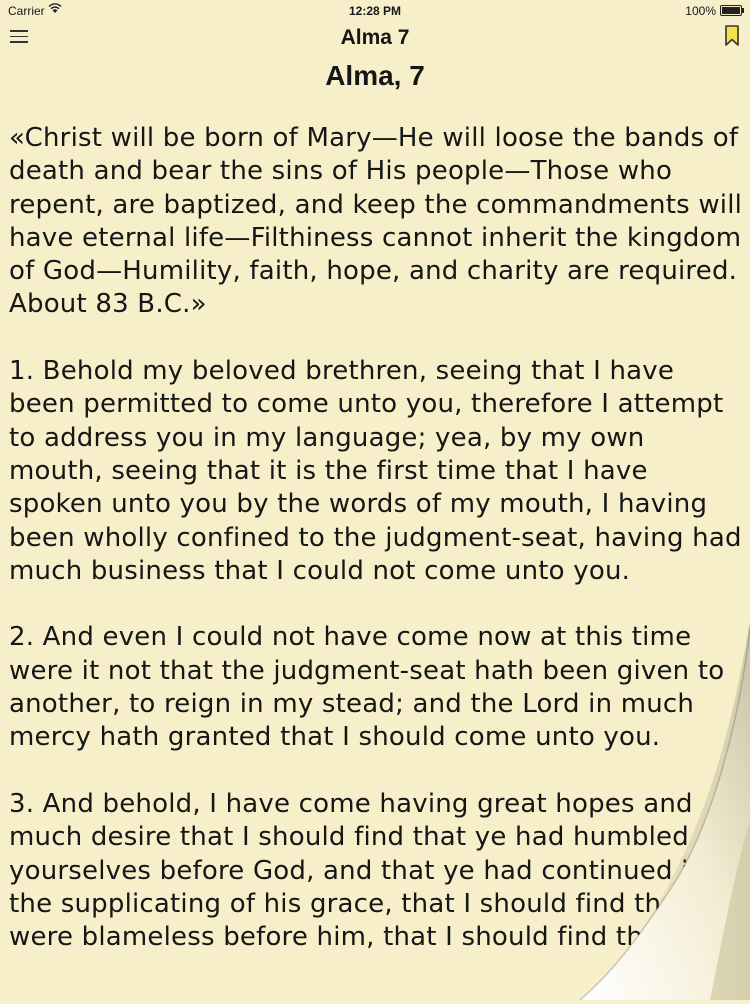 The height and width of the screenshot is (1004, 750). Describe the element at coordinates (732, 10) in the screenshot. I see `battery-icon` at that location.